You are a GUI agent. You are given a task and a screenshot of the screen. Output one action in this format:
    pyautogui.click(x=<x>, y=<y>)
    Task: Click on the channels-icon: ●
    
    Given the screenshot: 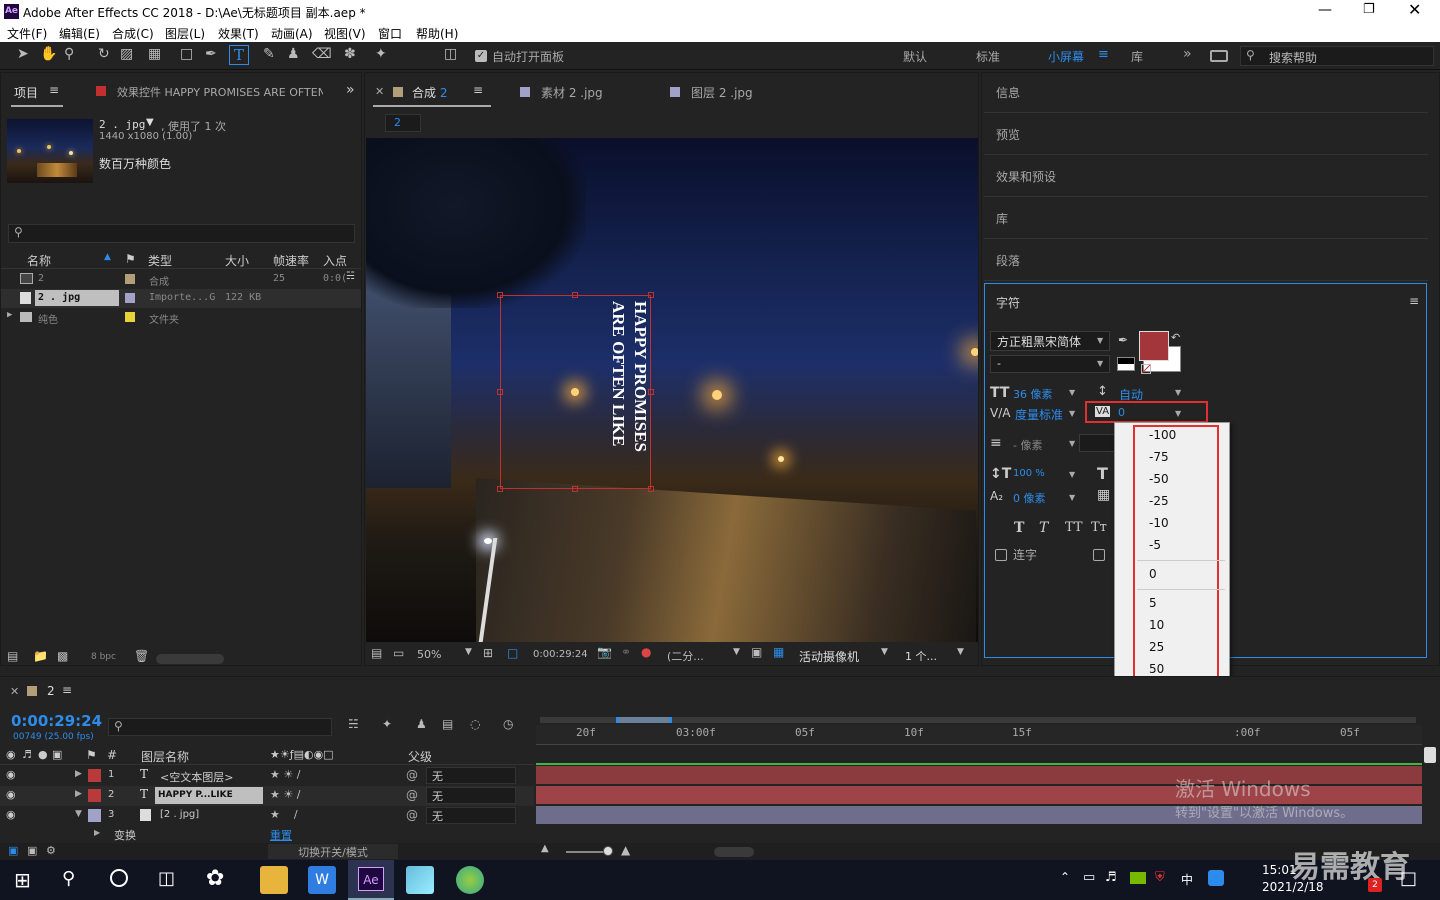 What is the action you would take?
    pyautogui.click(x=646, y=652)
    